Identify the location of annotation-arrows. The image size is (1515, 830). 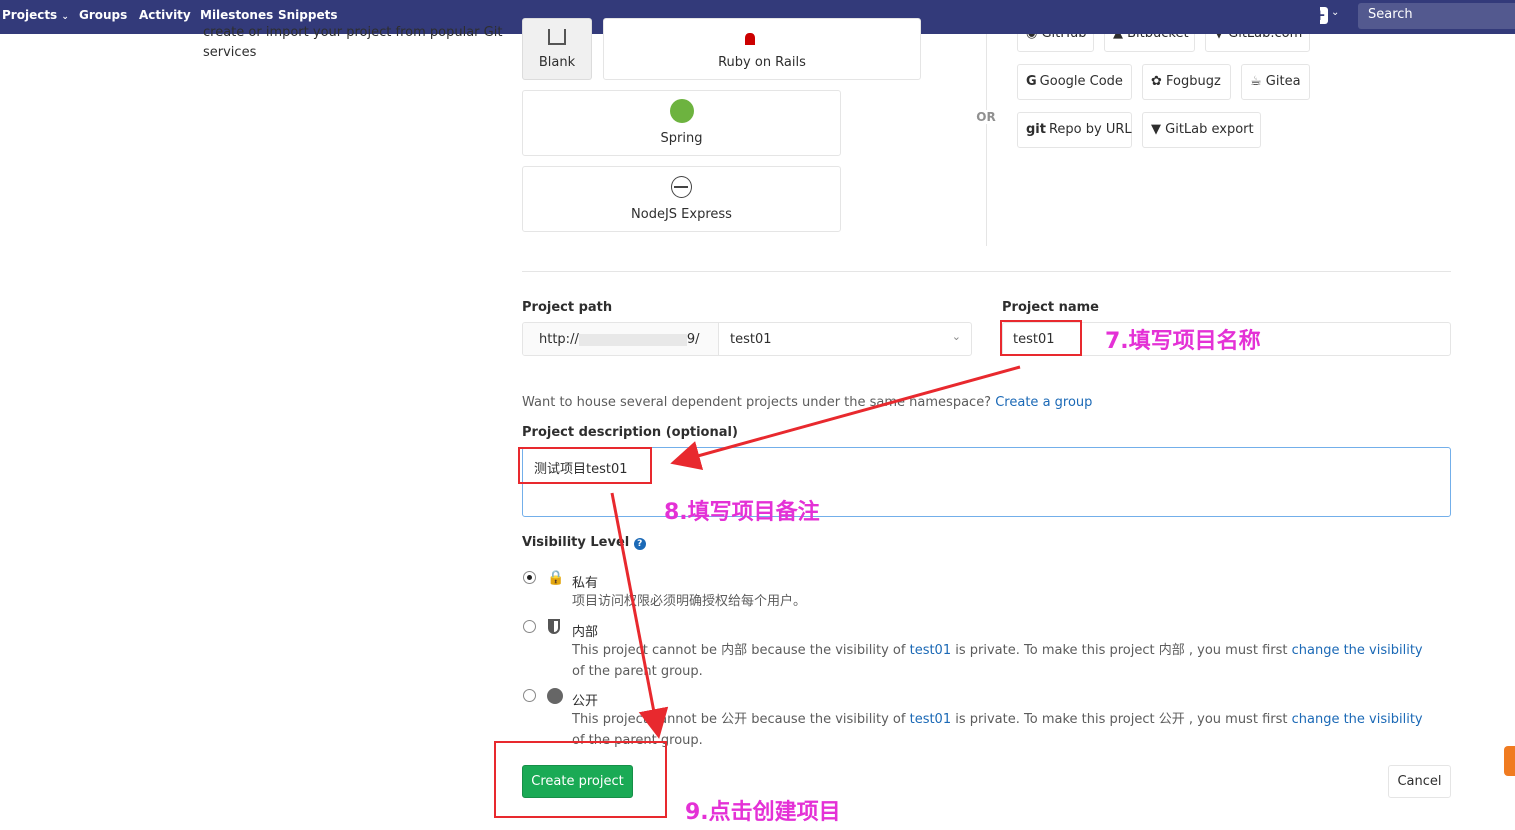
(815, 552).